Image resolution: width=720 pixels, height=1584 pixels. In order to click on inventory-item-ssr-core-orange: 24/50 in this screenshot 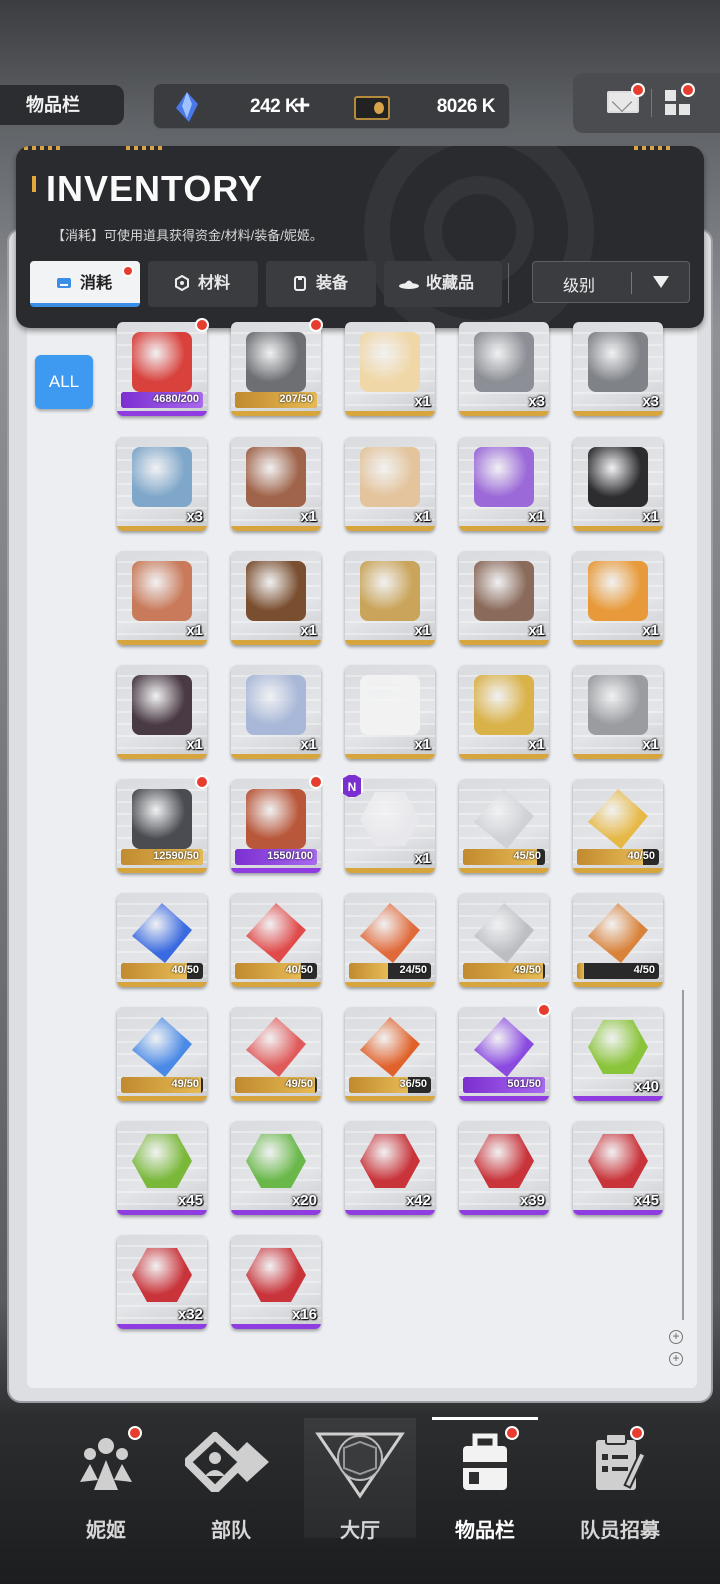, I will do `click(390, 940)`.